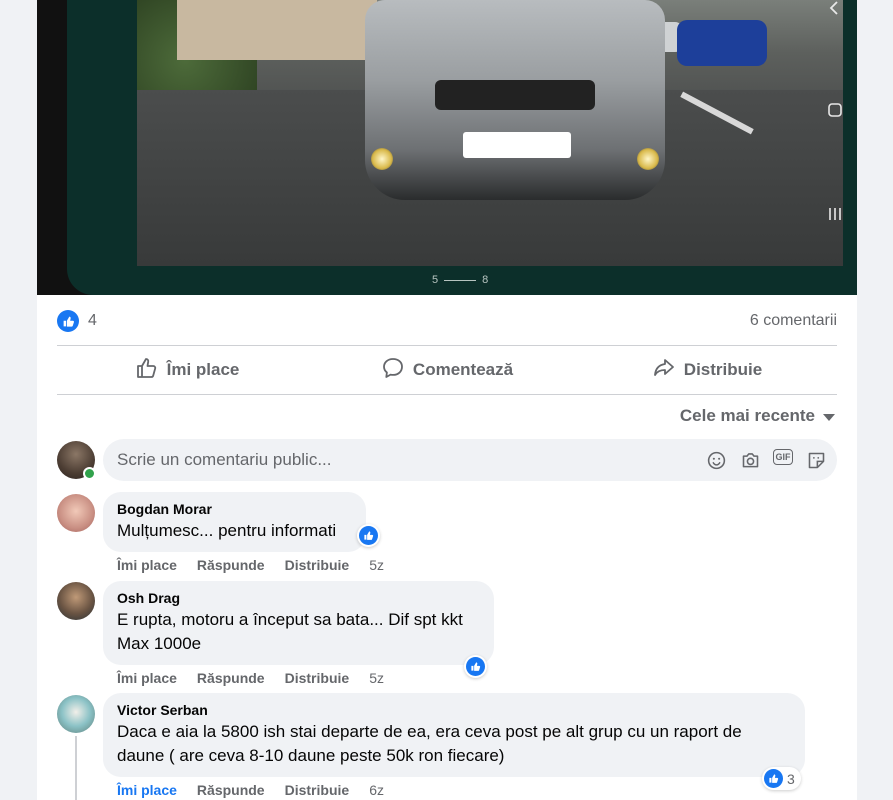 This screenshot has width=893, height=800. Describe the element at coordinates (791, 778) in the screenshot. I see `comment-reaction-count: 3` at that location.